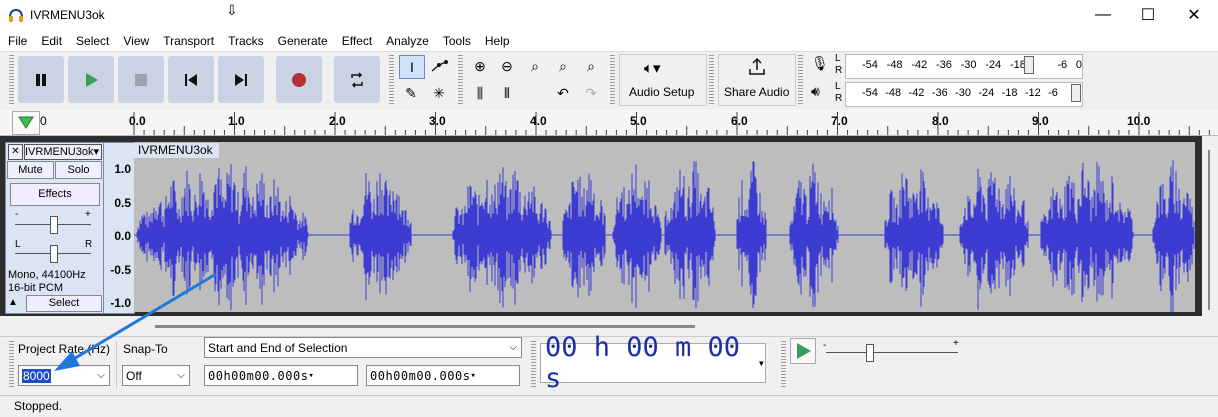 The width and height of the screenshot is (1218, 417). I want to click on record-meter-lr: LR, so click(839, 64).